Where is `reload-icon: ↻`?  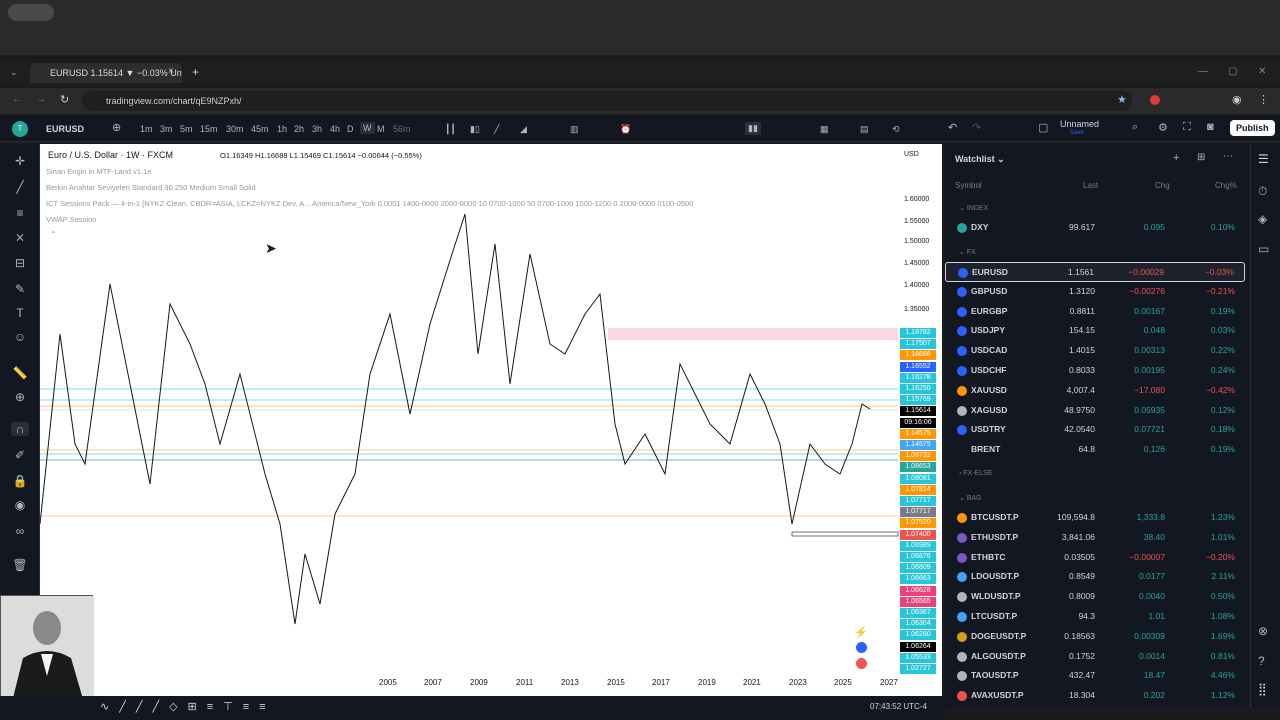 reload-icon: ↻ is located at coordinates (64, 99).